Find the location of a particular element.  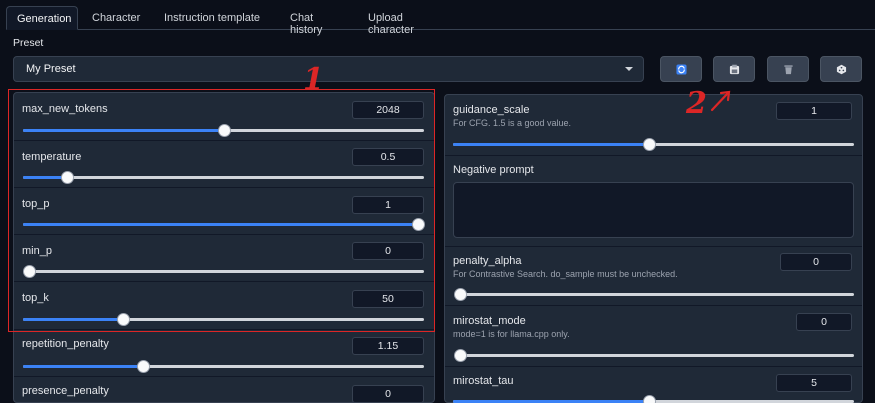

slider-row-max-new-tokens: max_new_tokens 2048 is located at coordinates (224, 117).